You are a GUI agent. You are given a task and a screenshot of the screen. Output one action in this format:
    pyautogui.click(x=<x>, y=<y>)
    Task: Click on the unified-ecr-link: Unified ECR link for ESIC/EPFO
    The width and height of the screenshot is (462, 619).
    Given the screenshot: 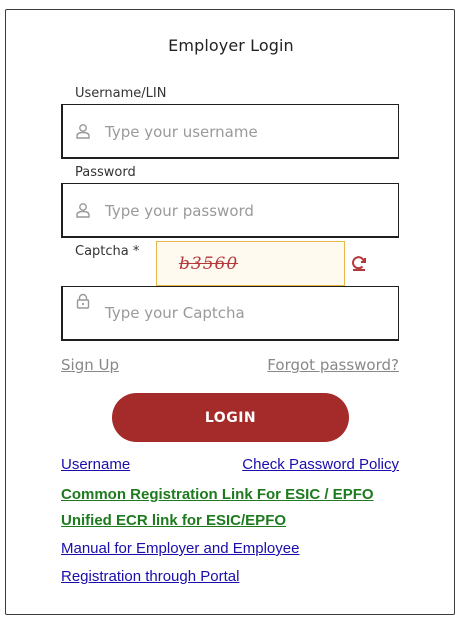 What is the action you would take?
    pyautogui.click(x=173, y=520)
    